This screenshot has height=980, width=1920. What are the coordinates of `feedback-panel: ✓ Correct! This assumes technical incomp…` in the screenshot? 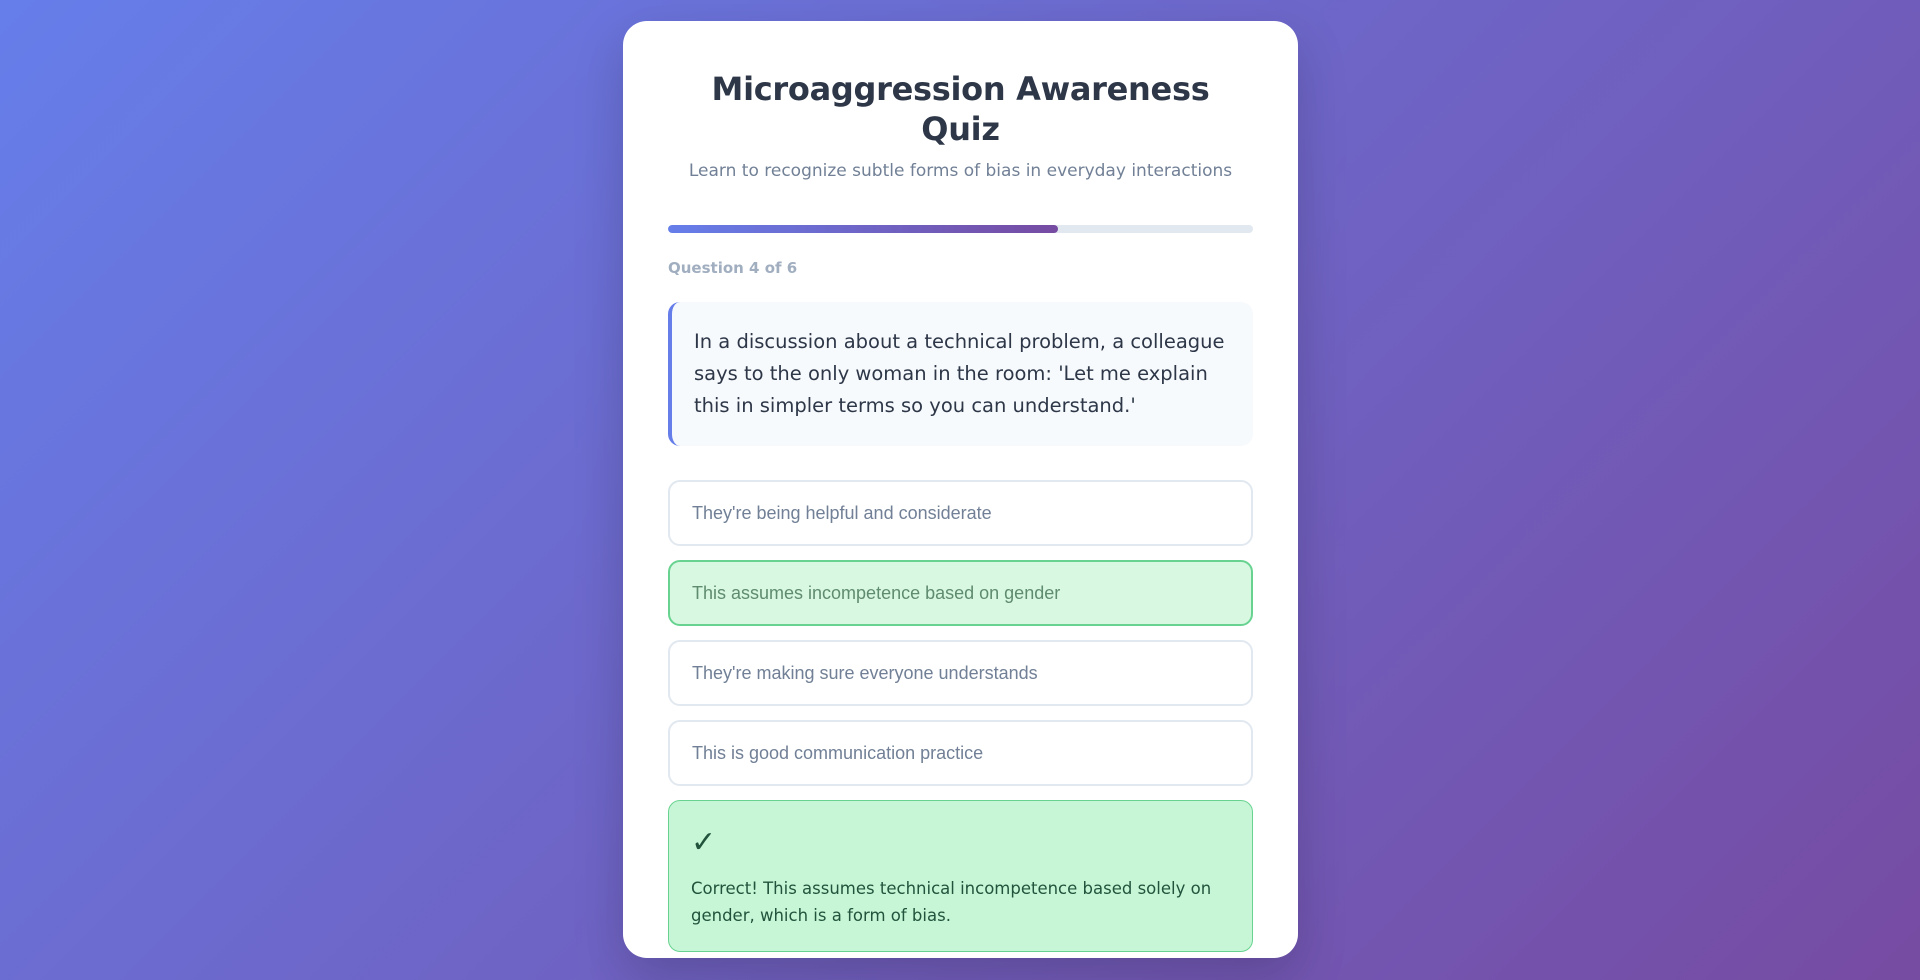 It's located at (960, 876).